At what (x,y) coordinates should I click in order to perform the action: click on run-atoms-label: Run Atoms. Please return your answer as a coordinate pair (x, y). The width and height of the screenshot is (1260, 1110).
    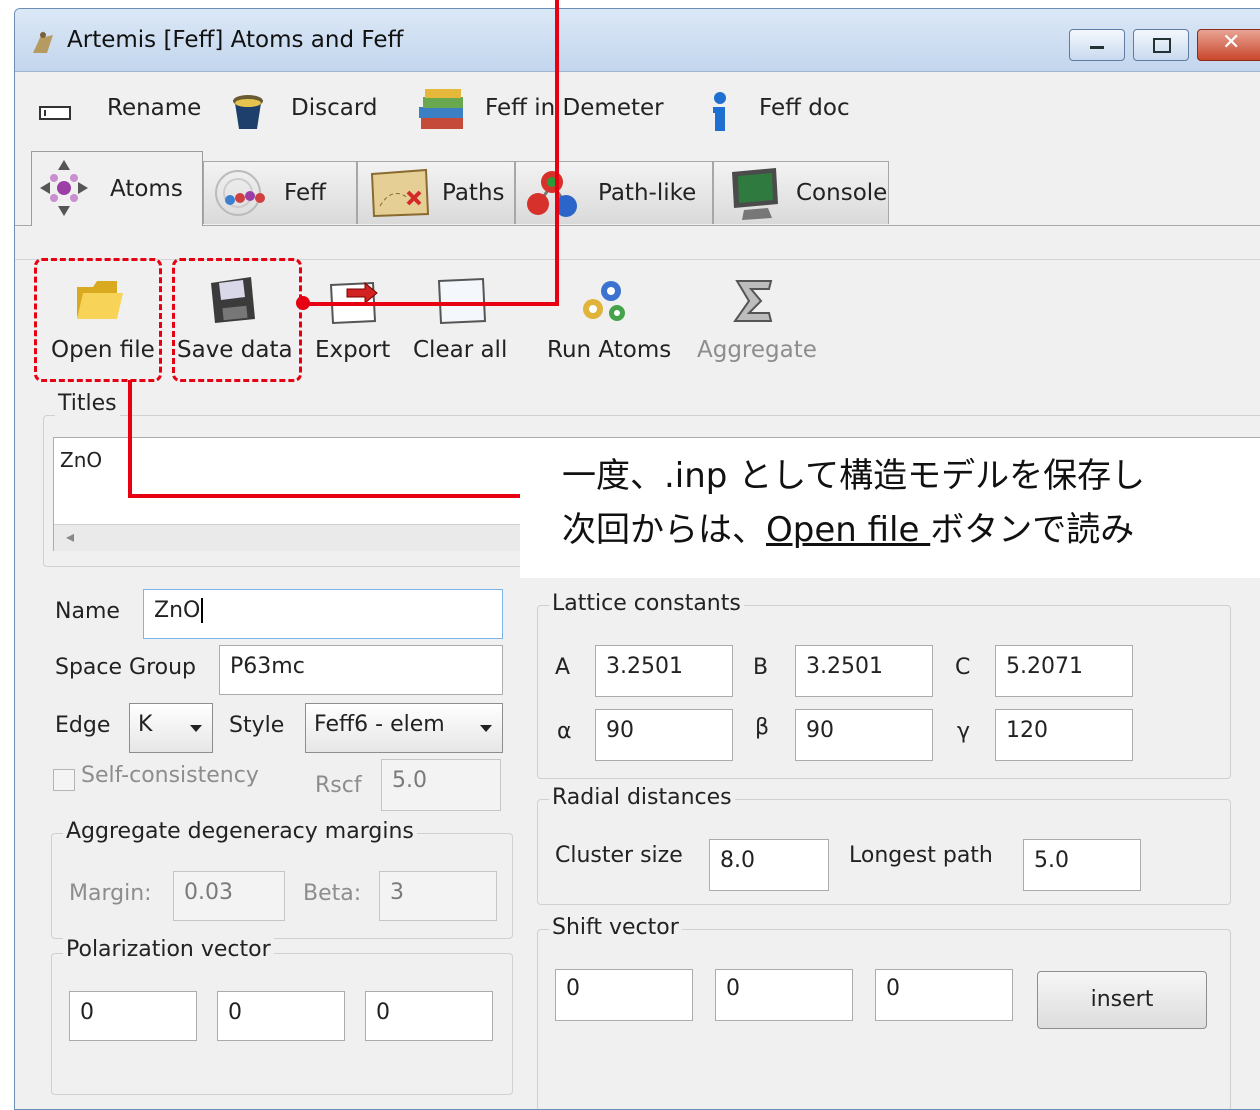
    Looking at the image, I should click on (609, 350).